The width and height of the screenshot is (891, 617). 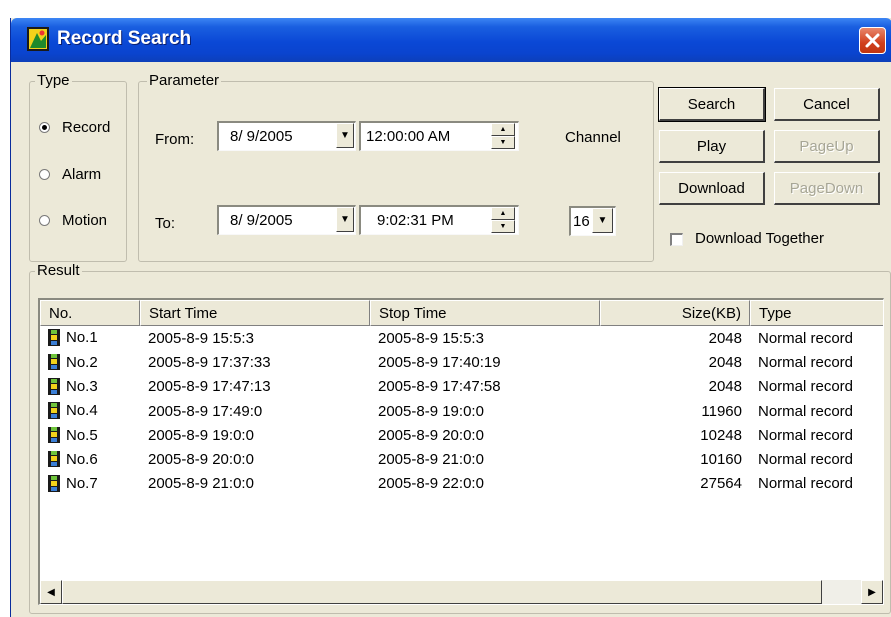 I want to click on arrow-left-icon: ◀, so click(x=51, y=592).